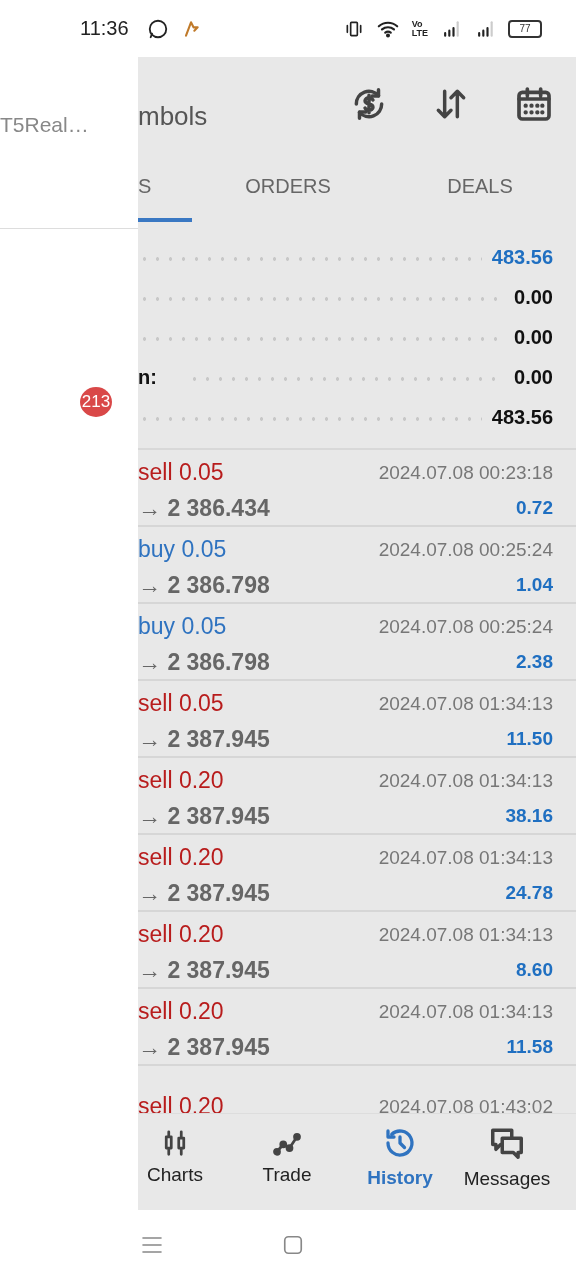 The height and width of the screenshot is (1280, 576). I want to click on deal-row: sell 0.05 2024.07.08 01:34:13 → 2 387.945 11.50, so click(357, 719).